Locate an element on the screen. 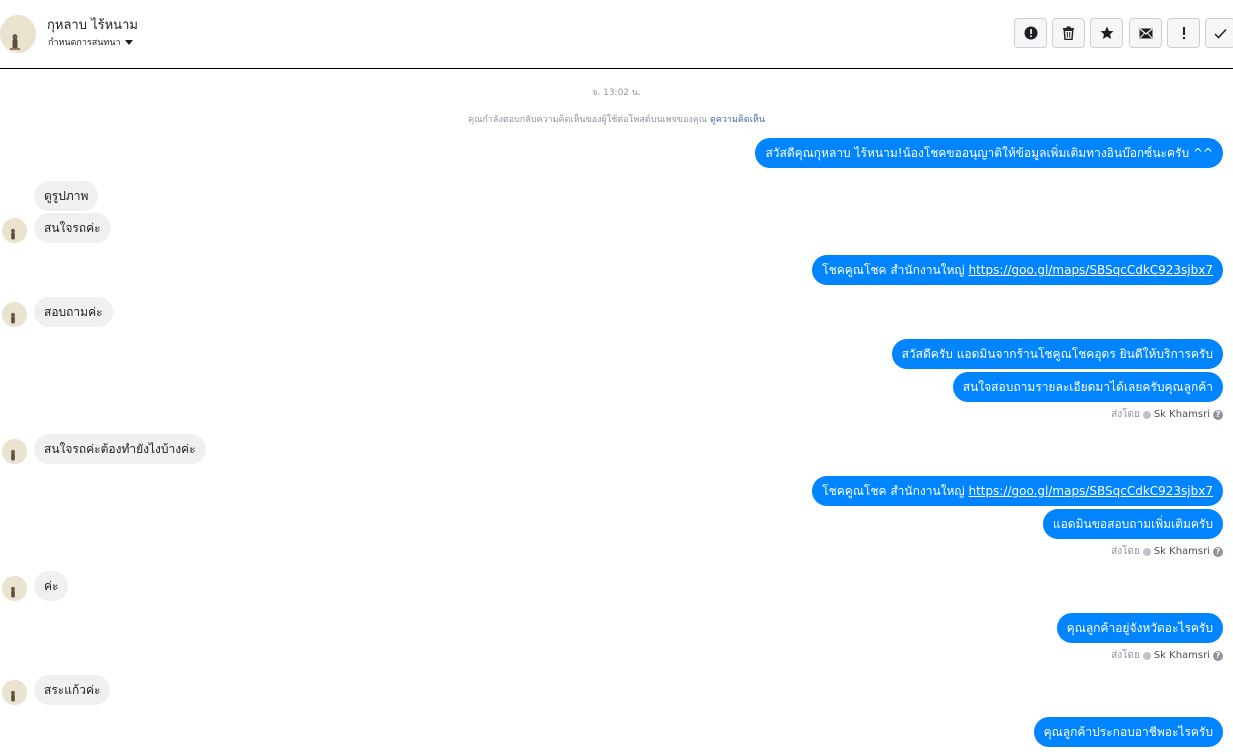  alert-circle-icon is located at coordinates (1030, 33).